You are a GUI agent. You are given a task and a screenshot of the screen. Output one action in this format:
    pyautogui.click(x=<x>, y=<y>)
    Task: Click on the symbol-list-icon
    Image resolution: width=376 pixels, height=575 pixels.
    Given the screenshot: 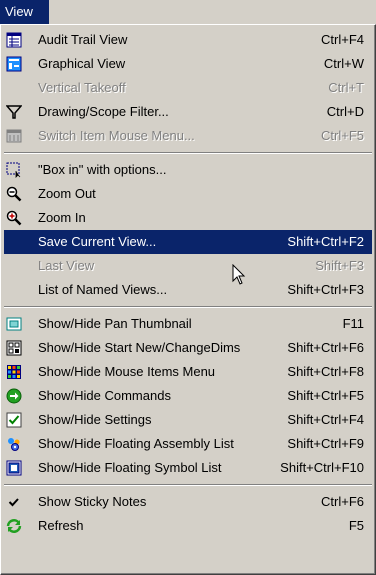 What is the action you would take?
    pyautogui.click(x=14, y=468)
    